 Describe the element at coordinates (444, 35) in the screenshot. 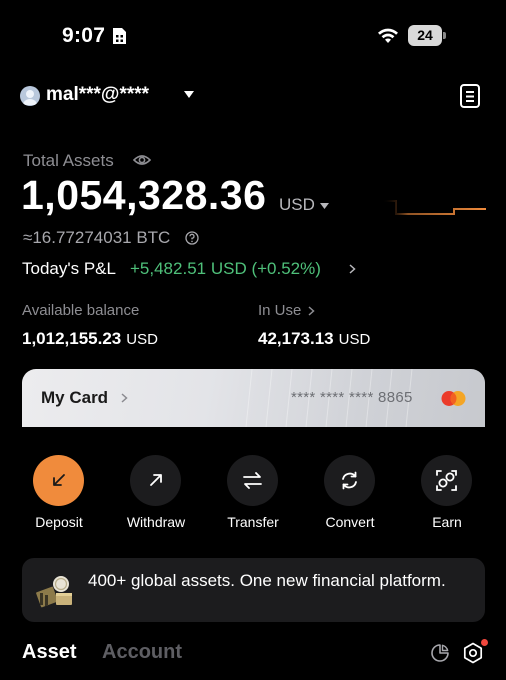

I see `battery-nub` at that location.